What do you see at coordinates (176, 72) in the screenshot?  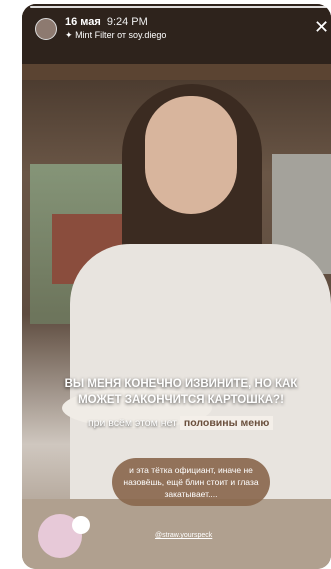 I see `roof-beam` at bounding box center [176, 72].